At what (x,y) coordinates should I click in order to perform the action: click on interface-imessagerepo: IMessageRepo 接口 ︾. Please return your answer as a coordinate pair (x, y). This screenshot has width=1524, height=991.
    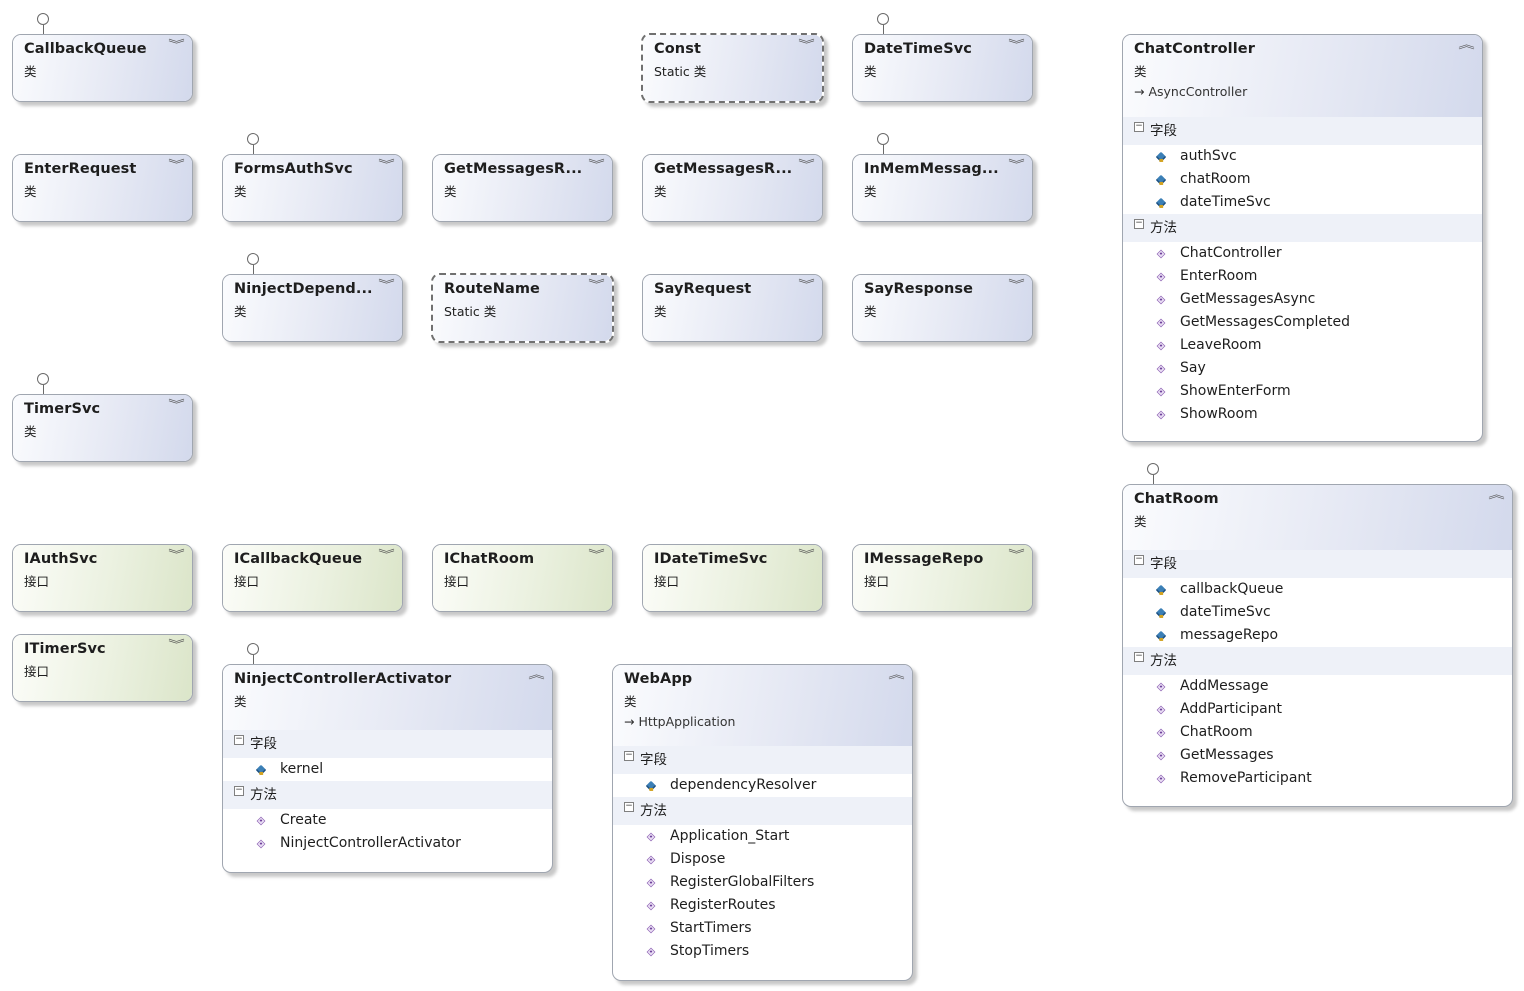
    Looking at the image, I should click on (942, 578).